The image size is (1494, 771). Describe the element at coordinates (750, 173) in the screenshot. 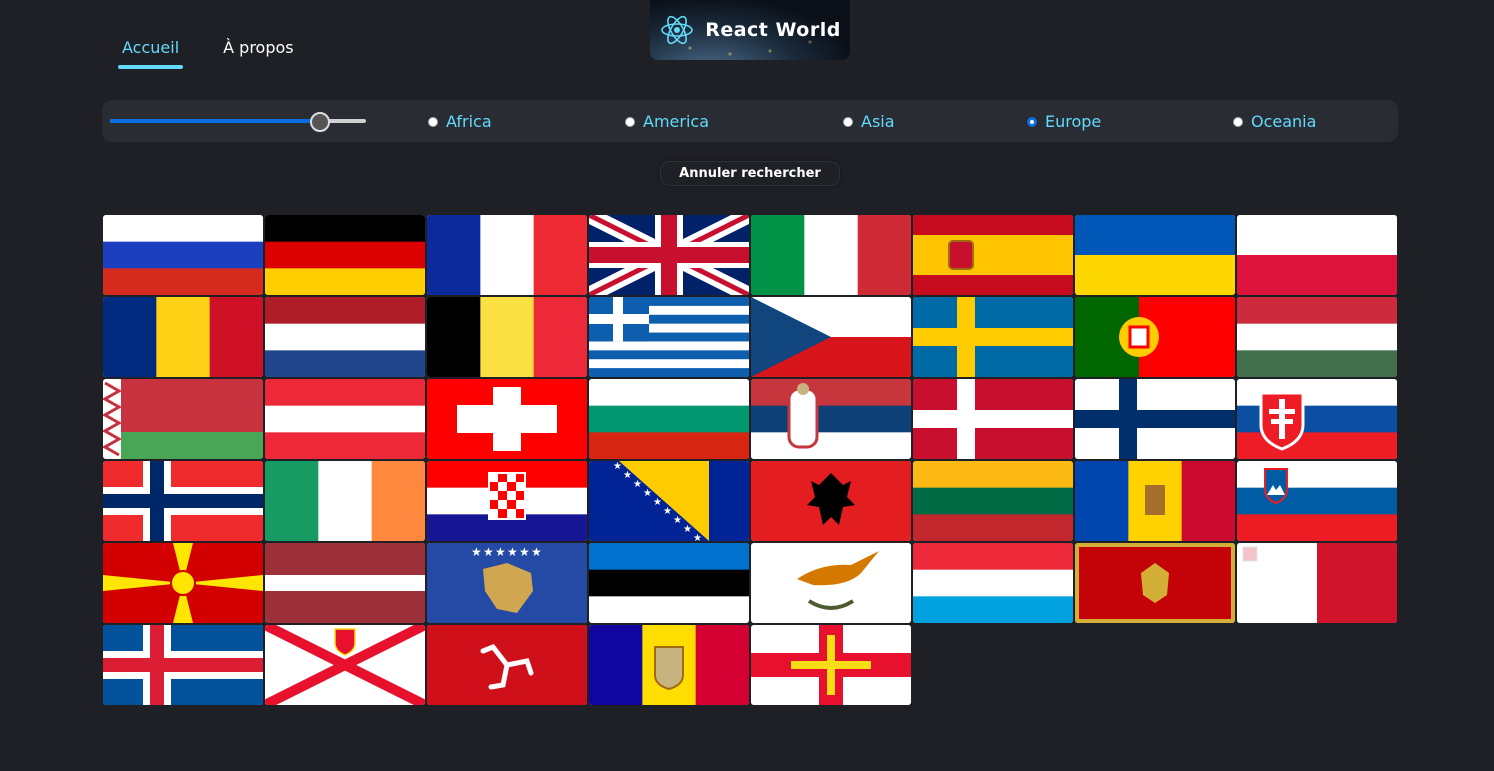

I see `cancel-search-button: Annuler rechercher` at that location.